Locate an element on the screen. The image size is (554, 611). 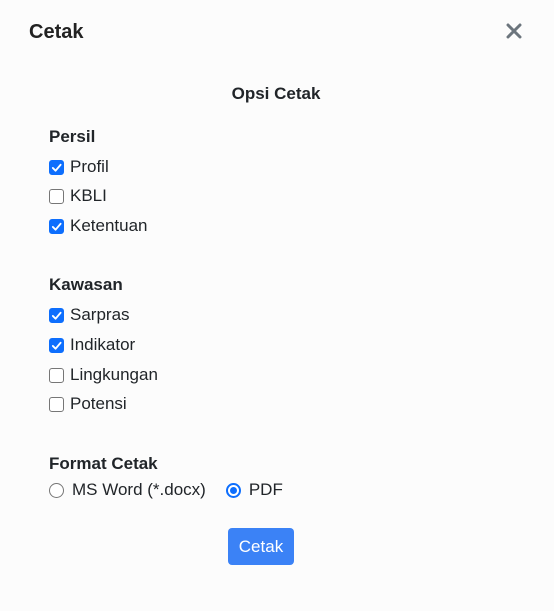
checkbox-lingkungan-label: Lingkungan is located at coordinates (114, 374).